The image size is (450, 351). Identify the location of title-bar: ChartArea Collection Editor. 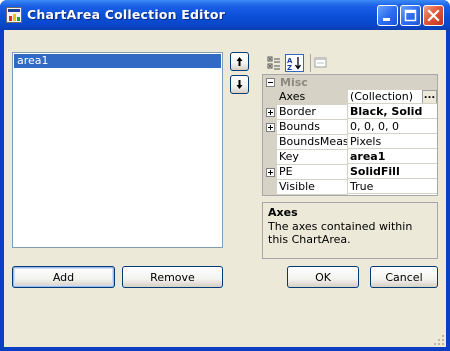
(225, 15).